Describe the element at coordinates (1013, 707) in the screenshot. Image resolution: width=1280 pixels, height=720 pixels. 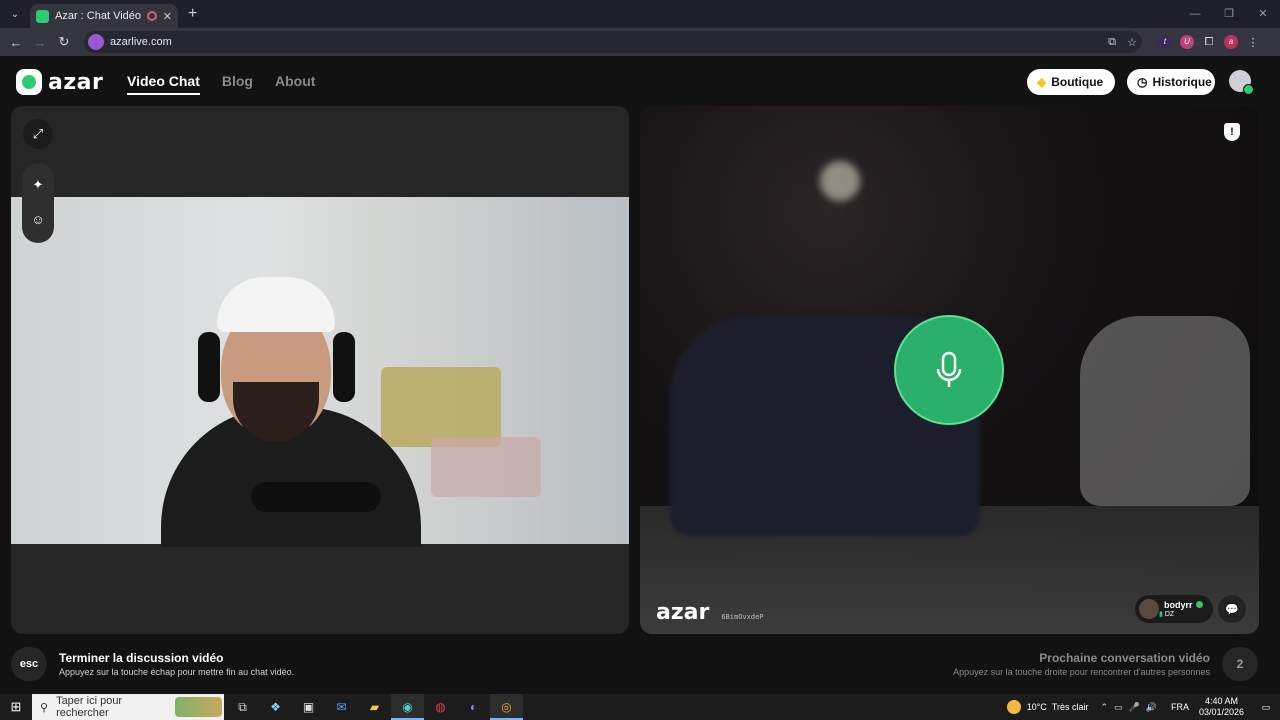
I see `weather-sun-icon` at that location.